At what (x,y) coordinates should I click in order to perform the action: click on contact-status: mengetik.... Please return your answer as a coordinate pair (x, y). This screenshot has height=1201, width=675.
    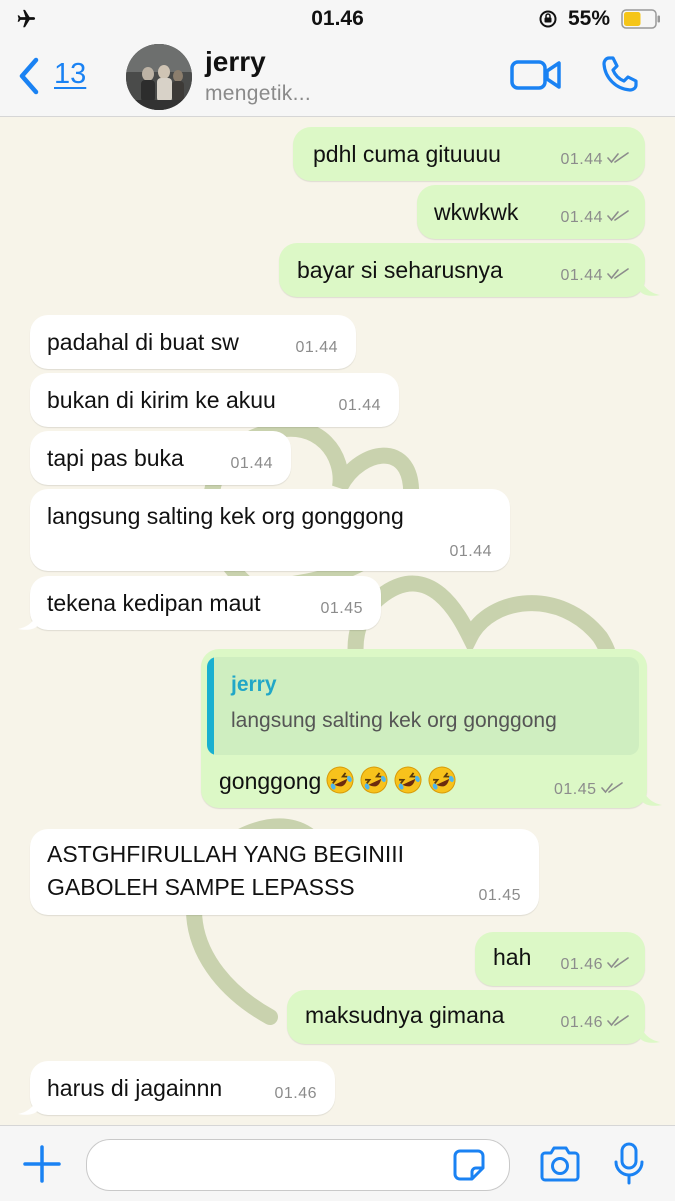
    Looking at the image, I should click on (258, 93).